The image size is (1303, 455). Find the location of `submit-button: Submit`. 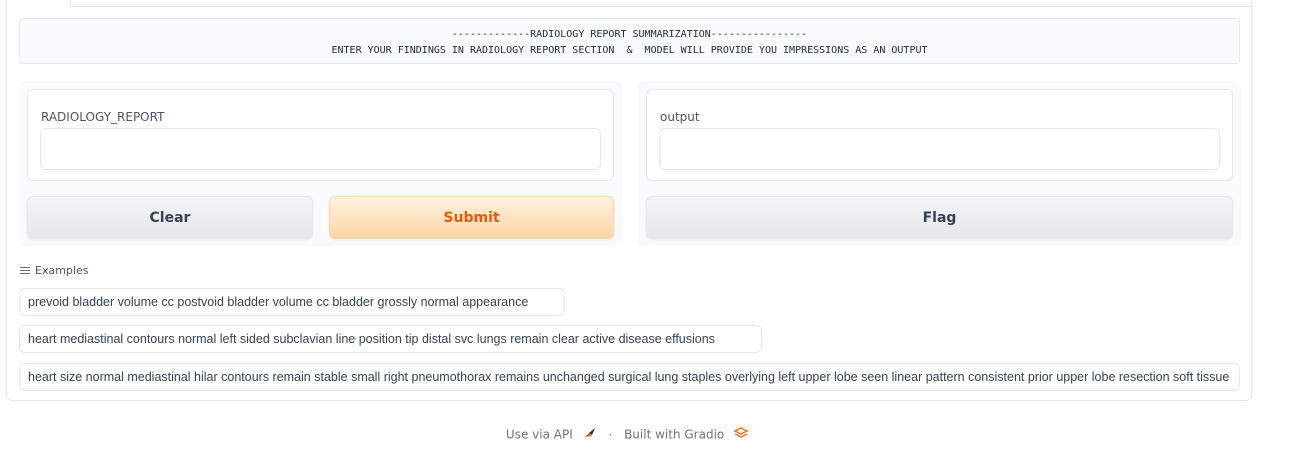

submit-button: Submit is located at coordinates (471, 217).